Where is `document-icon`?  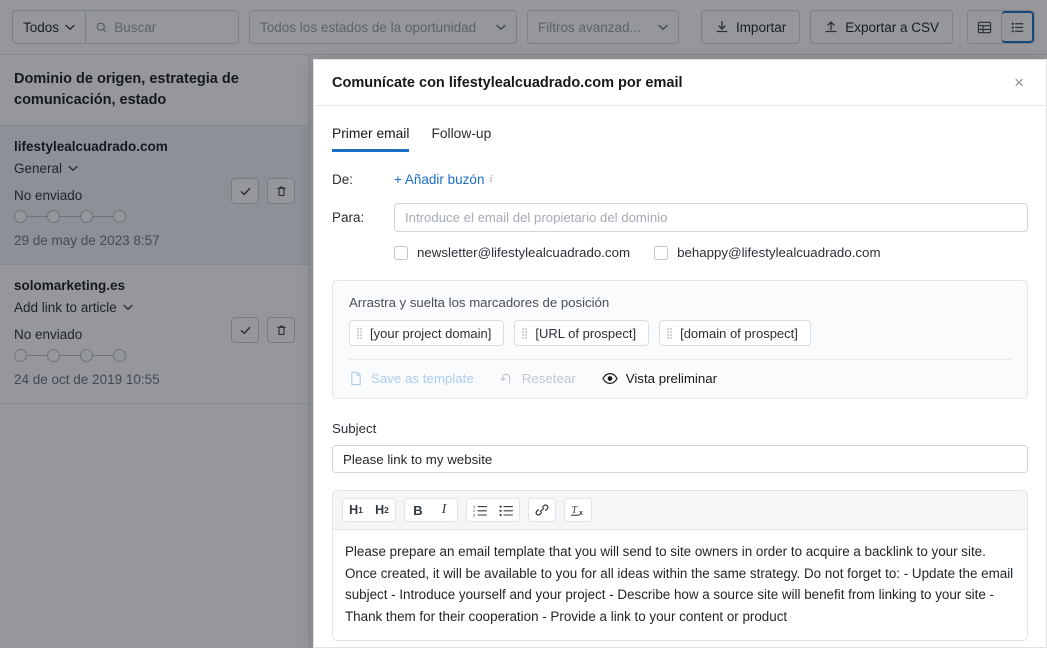 document-icon is located at coordinates (356, 378).